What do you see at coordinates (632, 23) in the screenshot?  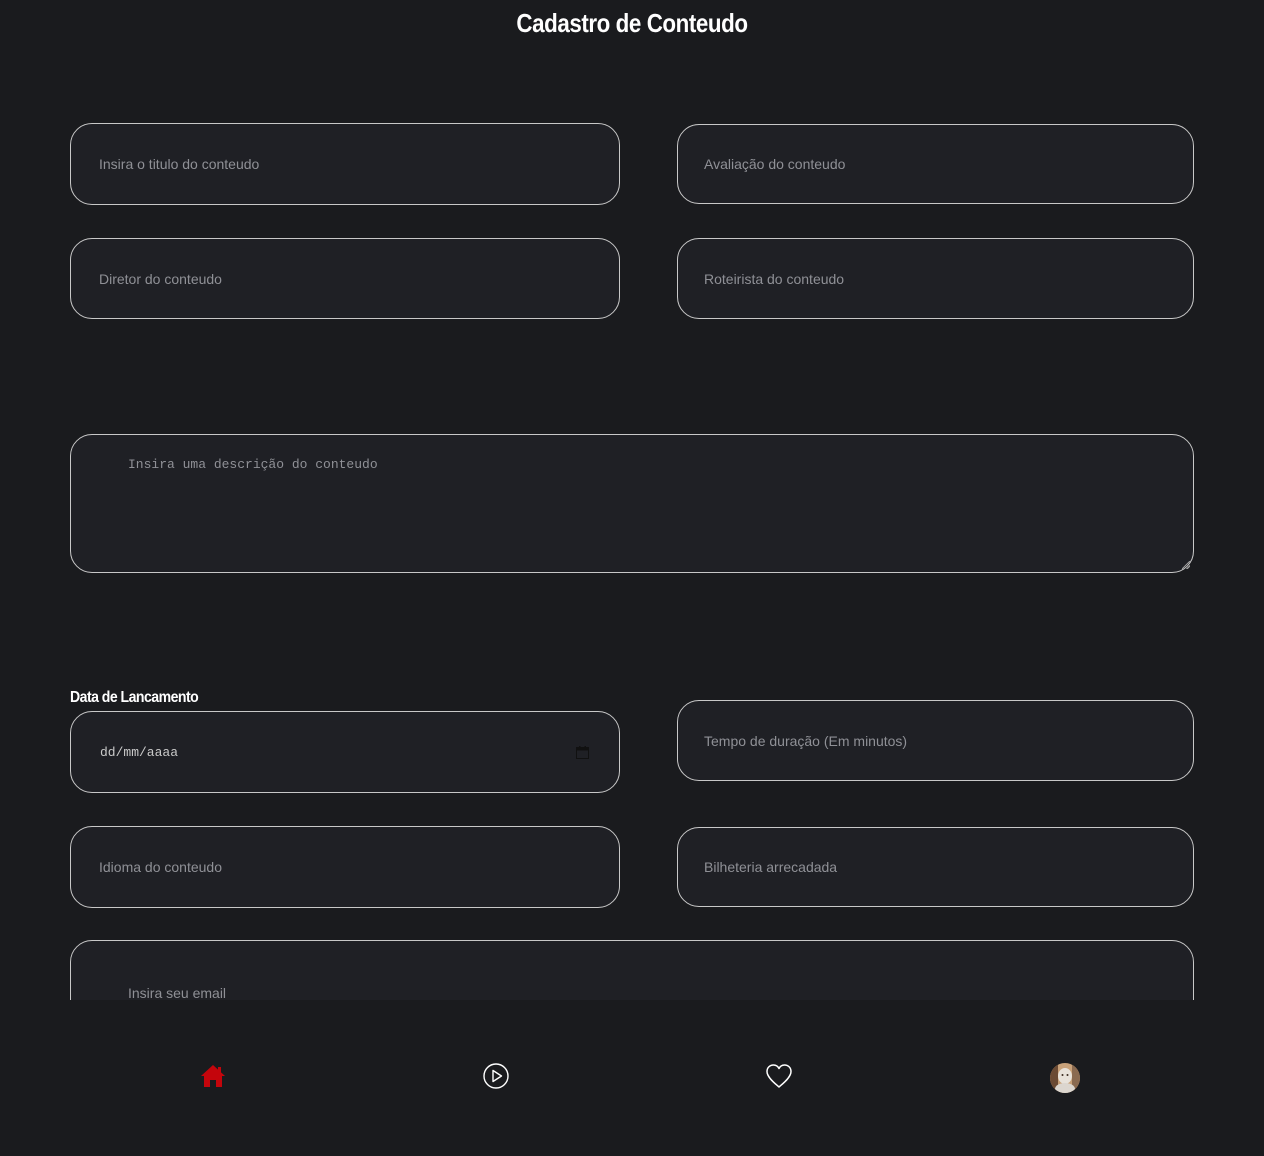 I see `page-title: Cadastro de Conteudo` at bounding box center [632, 23].